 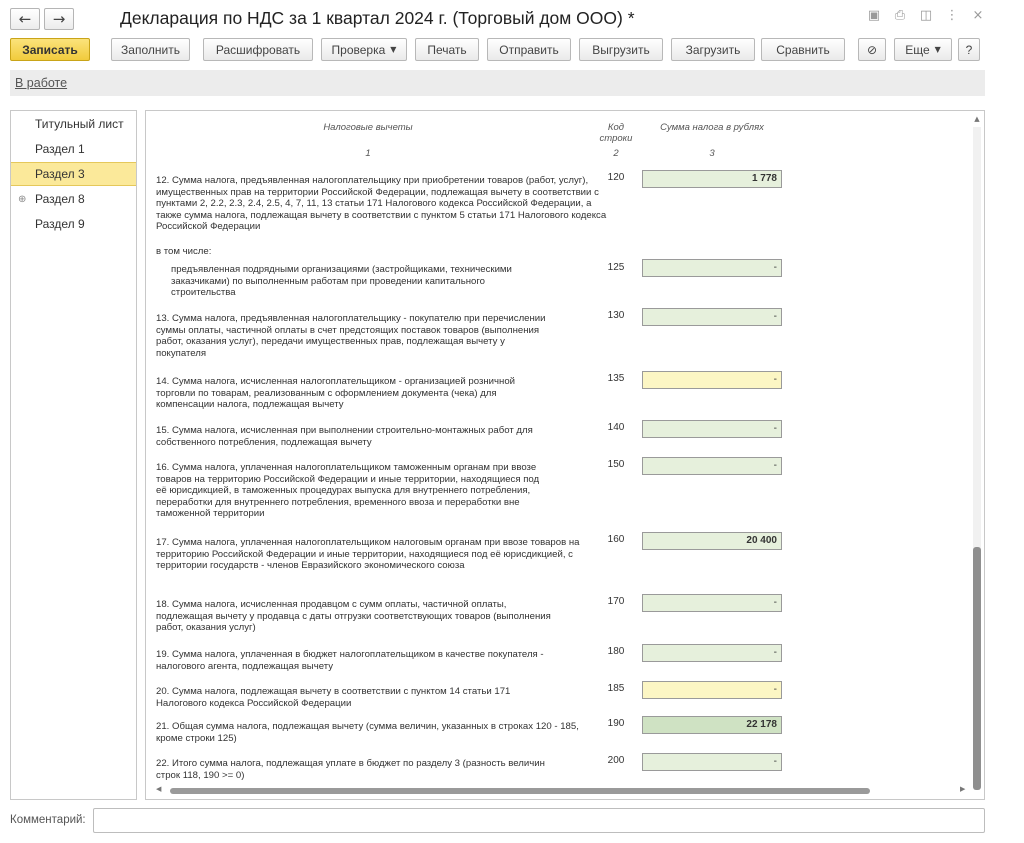 I want to click on help-button: ?, so click(x=969, y=49).